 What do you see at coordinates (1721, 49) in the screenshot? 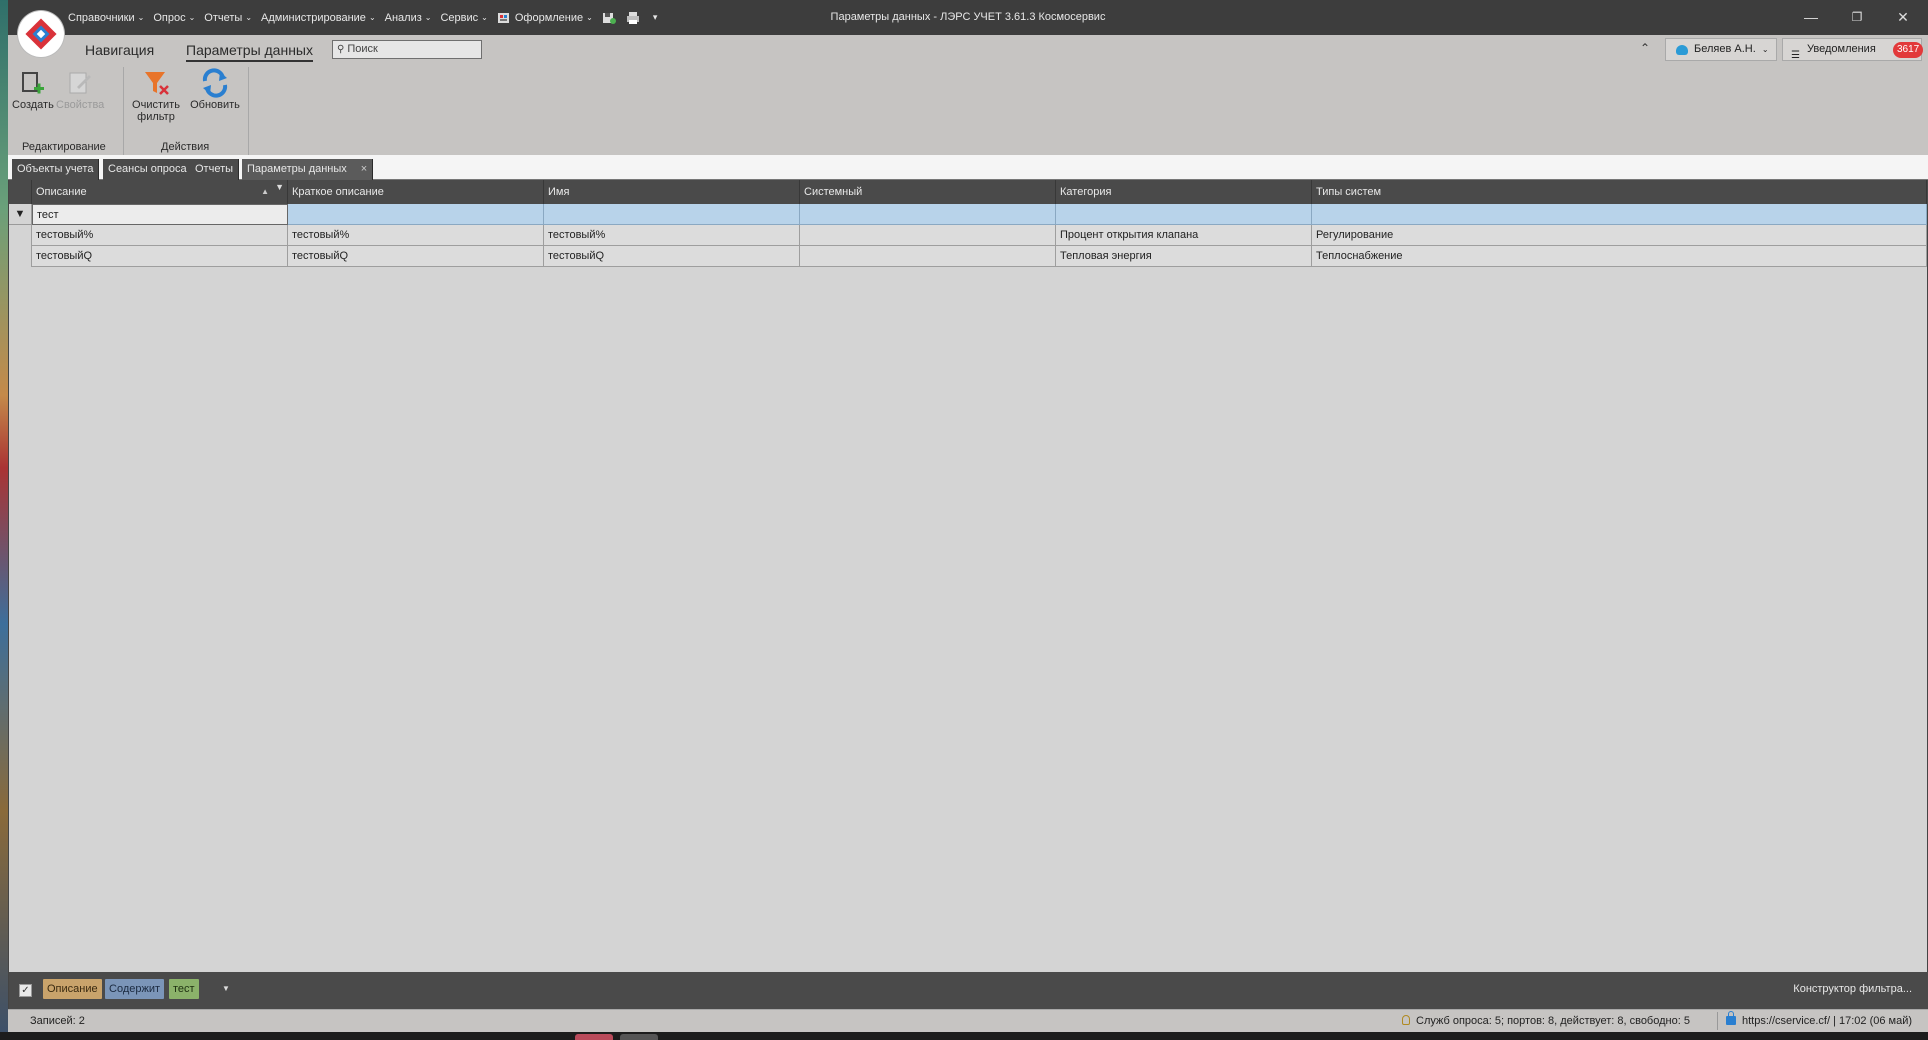
I see `user-menu-button: Беляев А.Н. ⌄` at bounding box center [1721, 49].